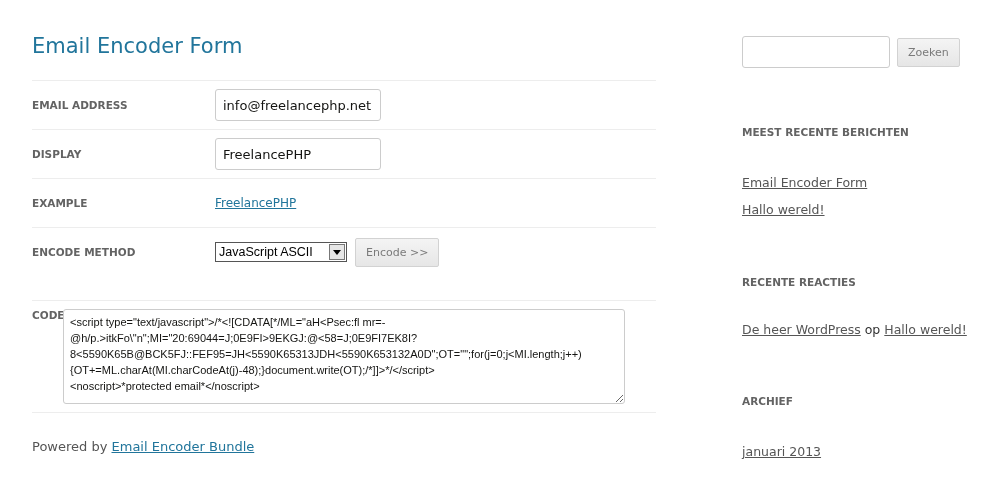  What do you see at coordinates (799, 282) in the screenshot?
I see `widget-title: RECENTE REACTIES` at bounding box center [799, 282].